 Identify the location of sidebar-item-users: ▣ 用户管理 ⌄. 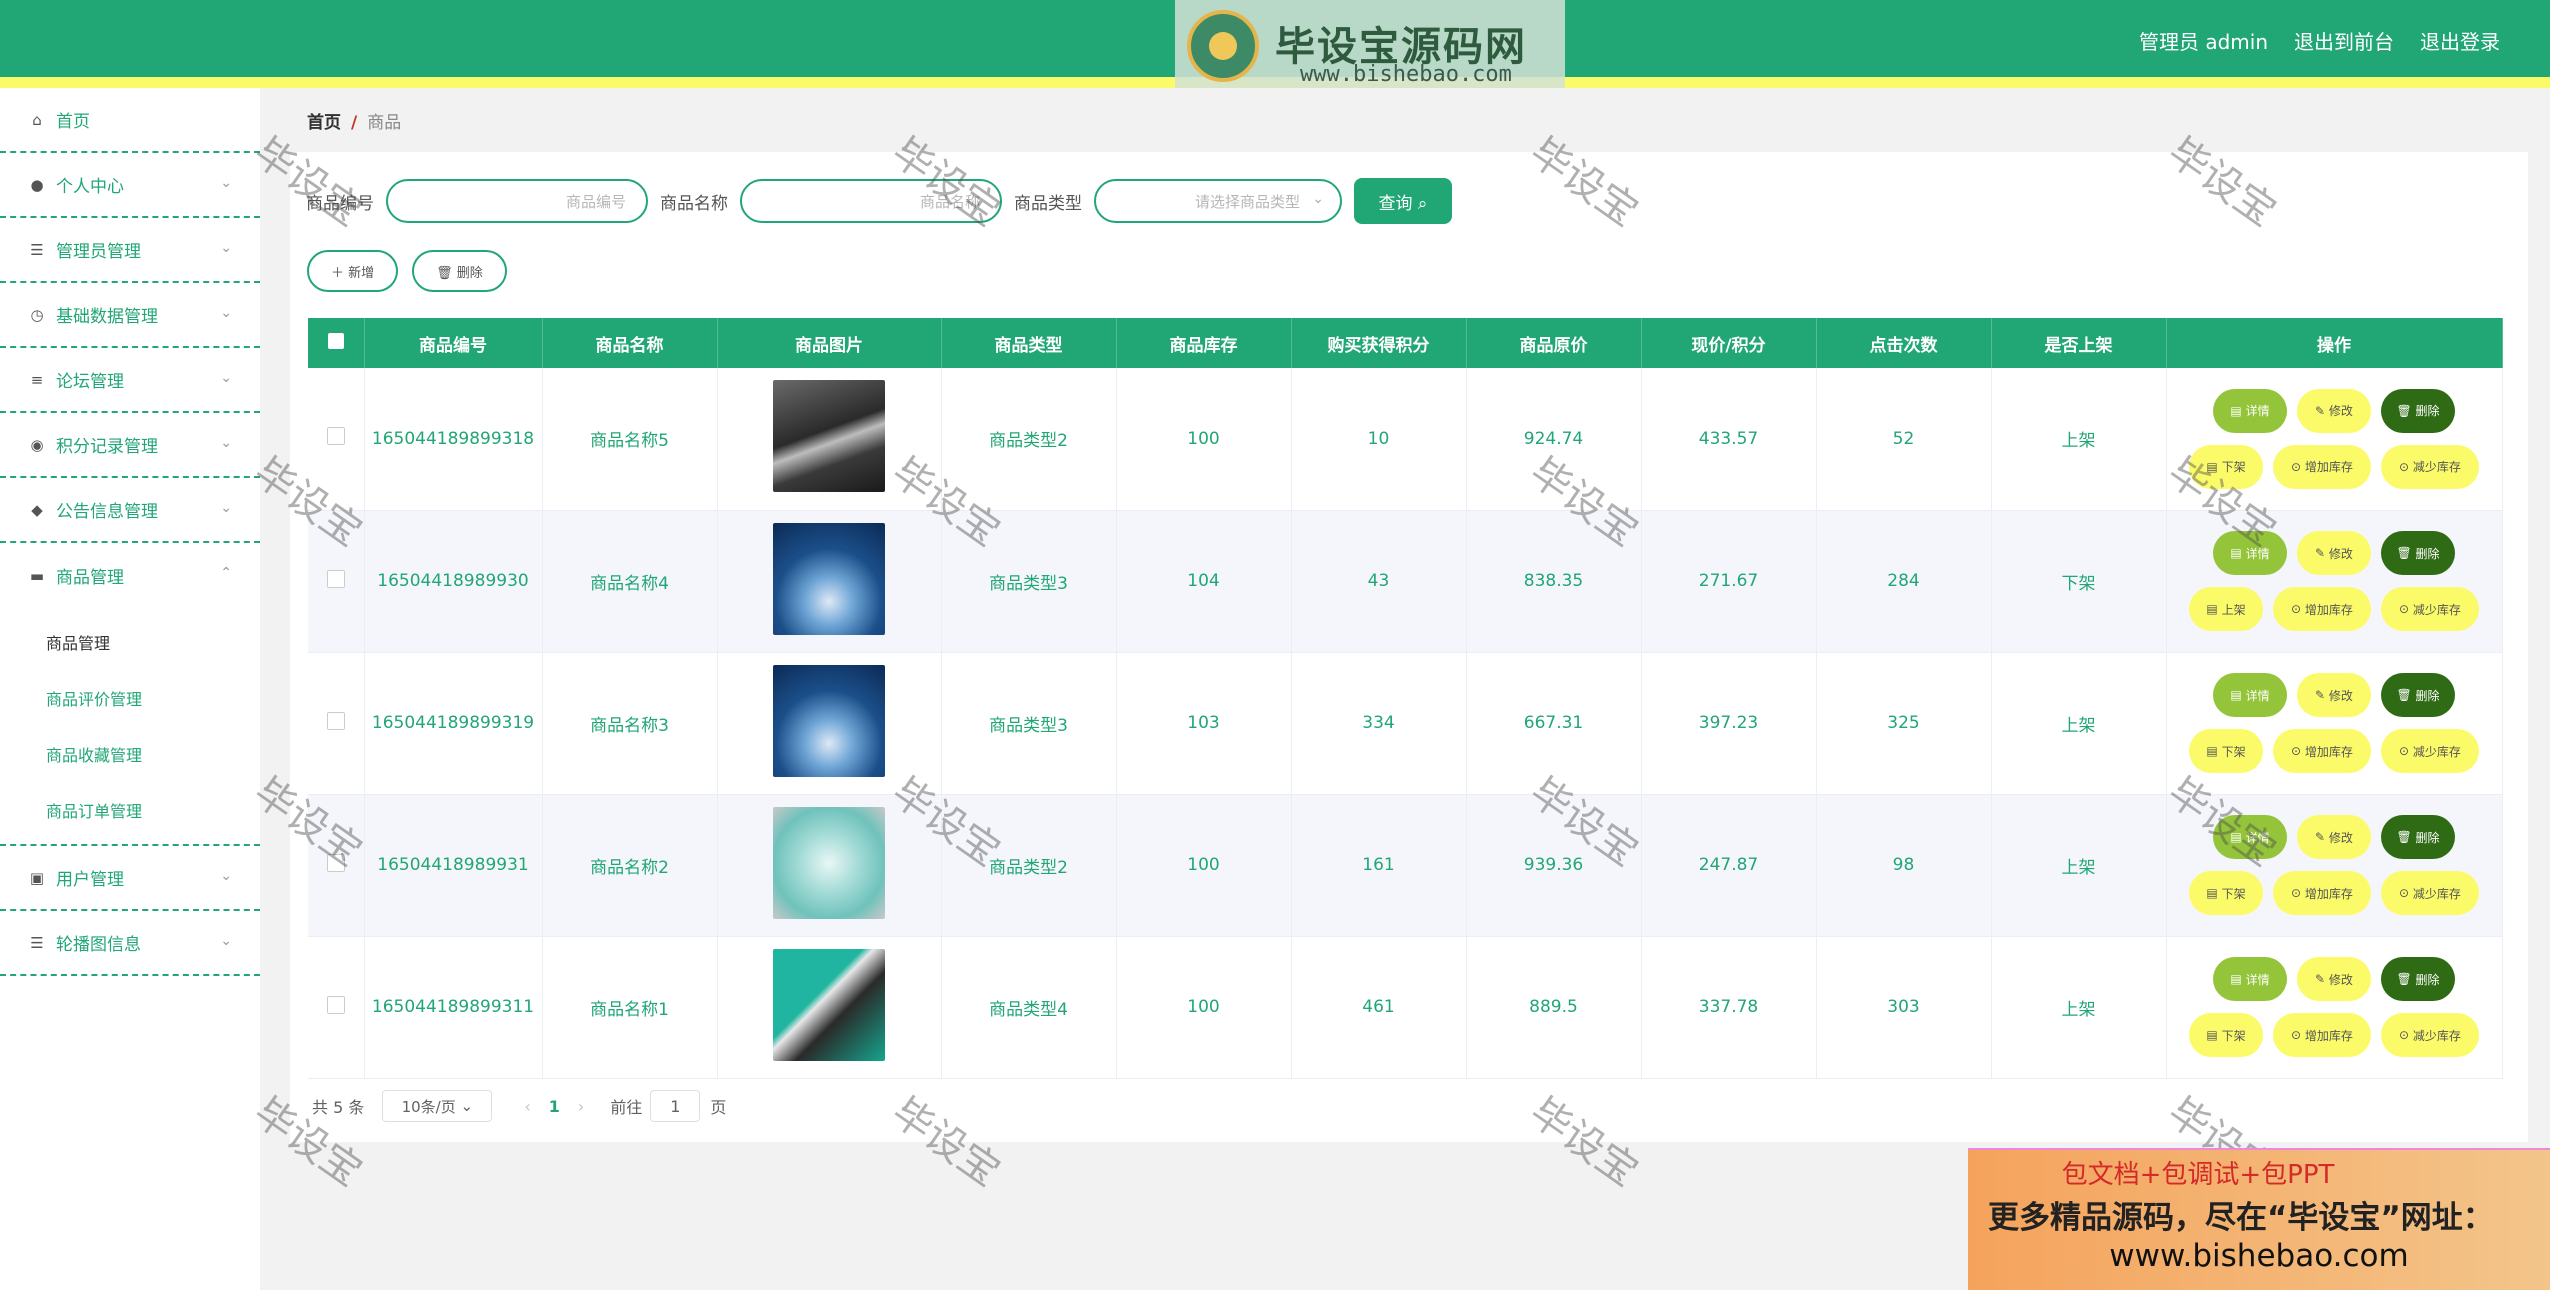
(130, 878).